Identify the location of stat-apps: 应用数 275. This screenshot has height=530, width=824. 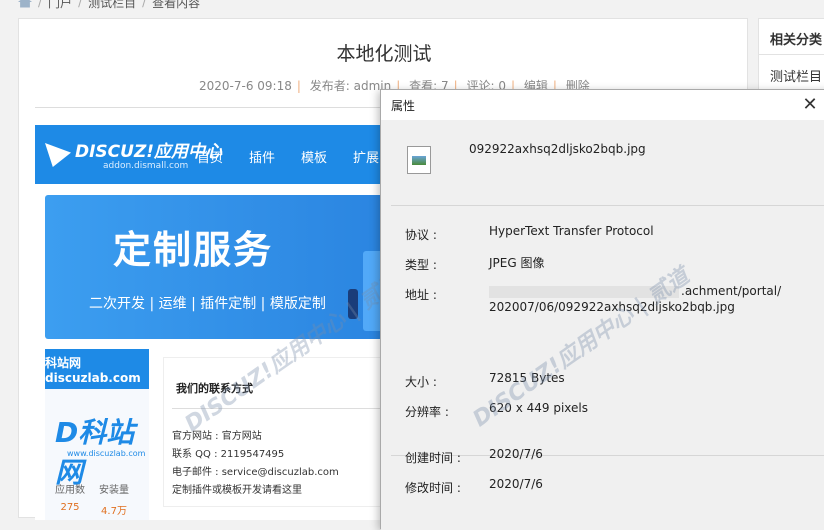
(70, 499).